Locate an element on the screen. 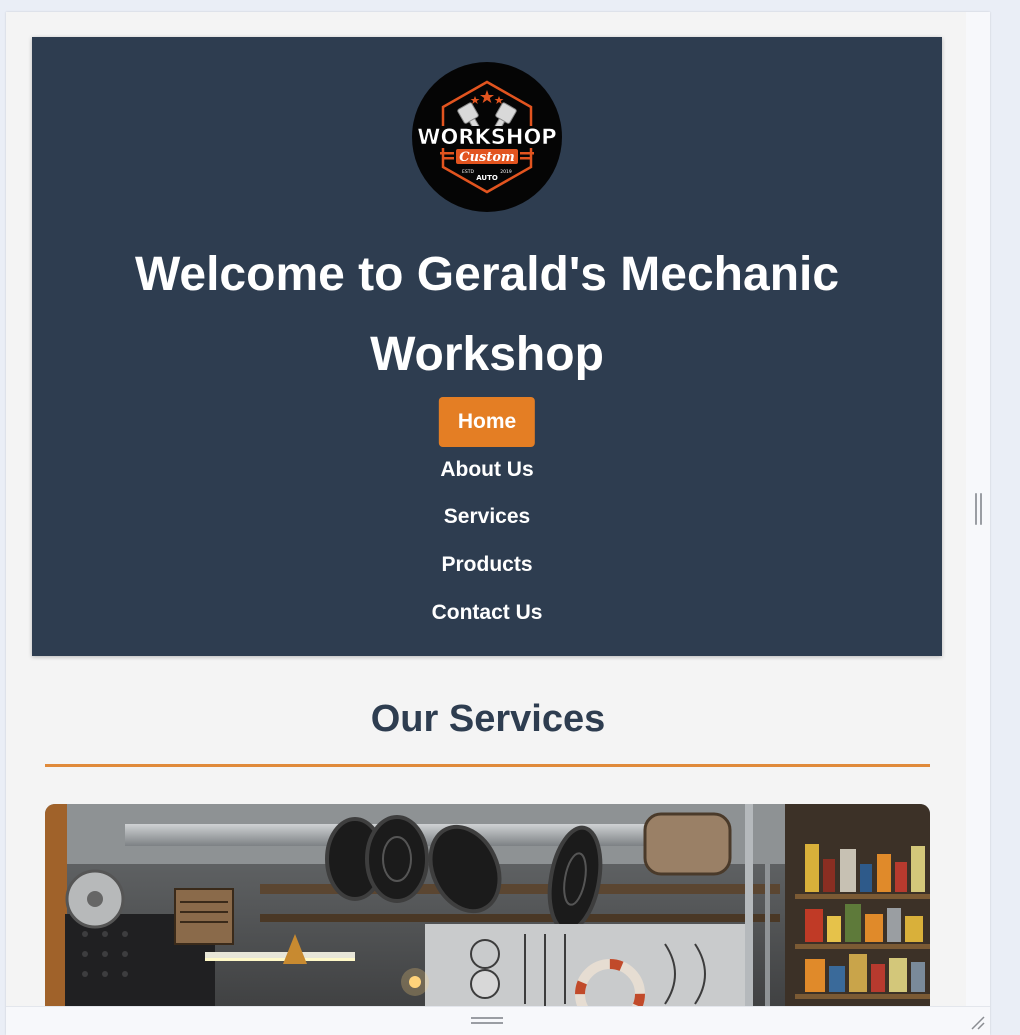 Image resolution: width=1020 pixels, height=1035 pixels. bottom-resize-bar is located at coordinates (498, 1020).